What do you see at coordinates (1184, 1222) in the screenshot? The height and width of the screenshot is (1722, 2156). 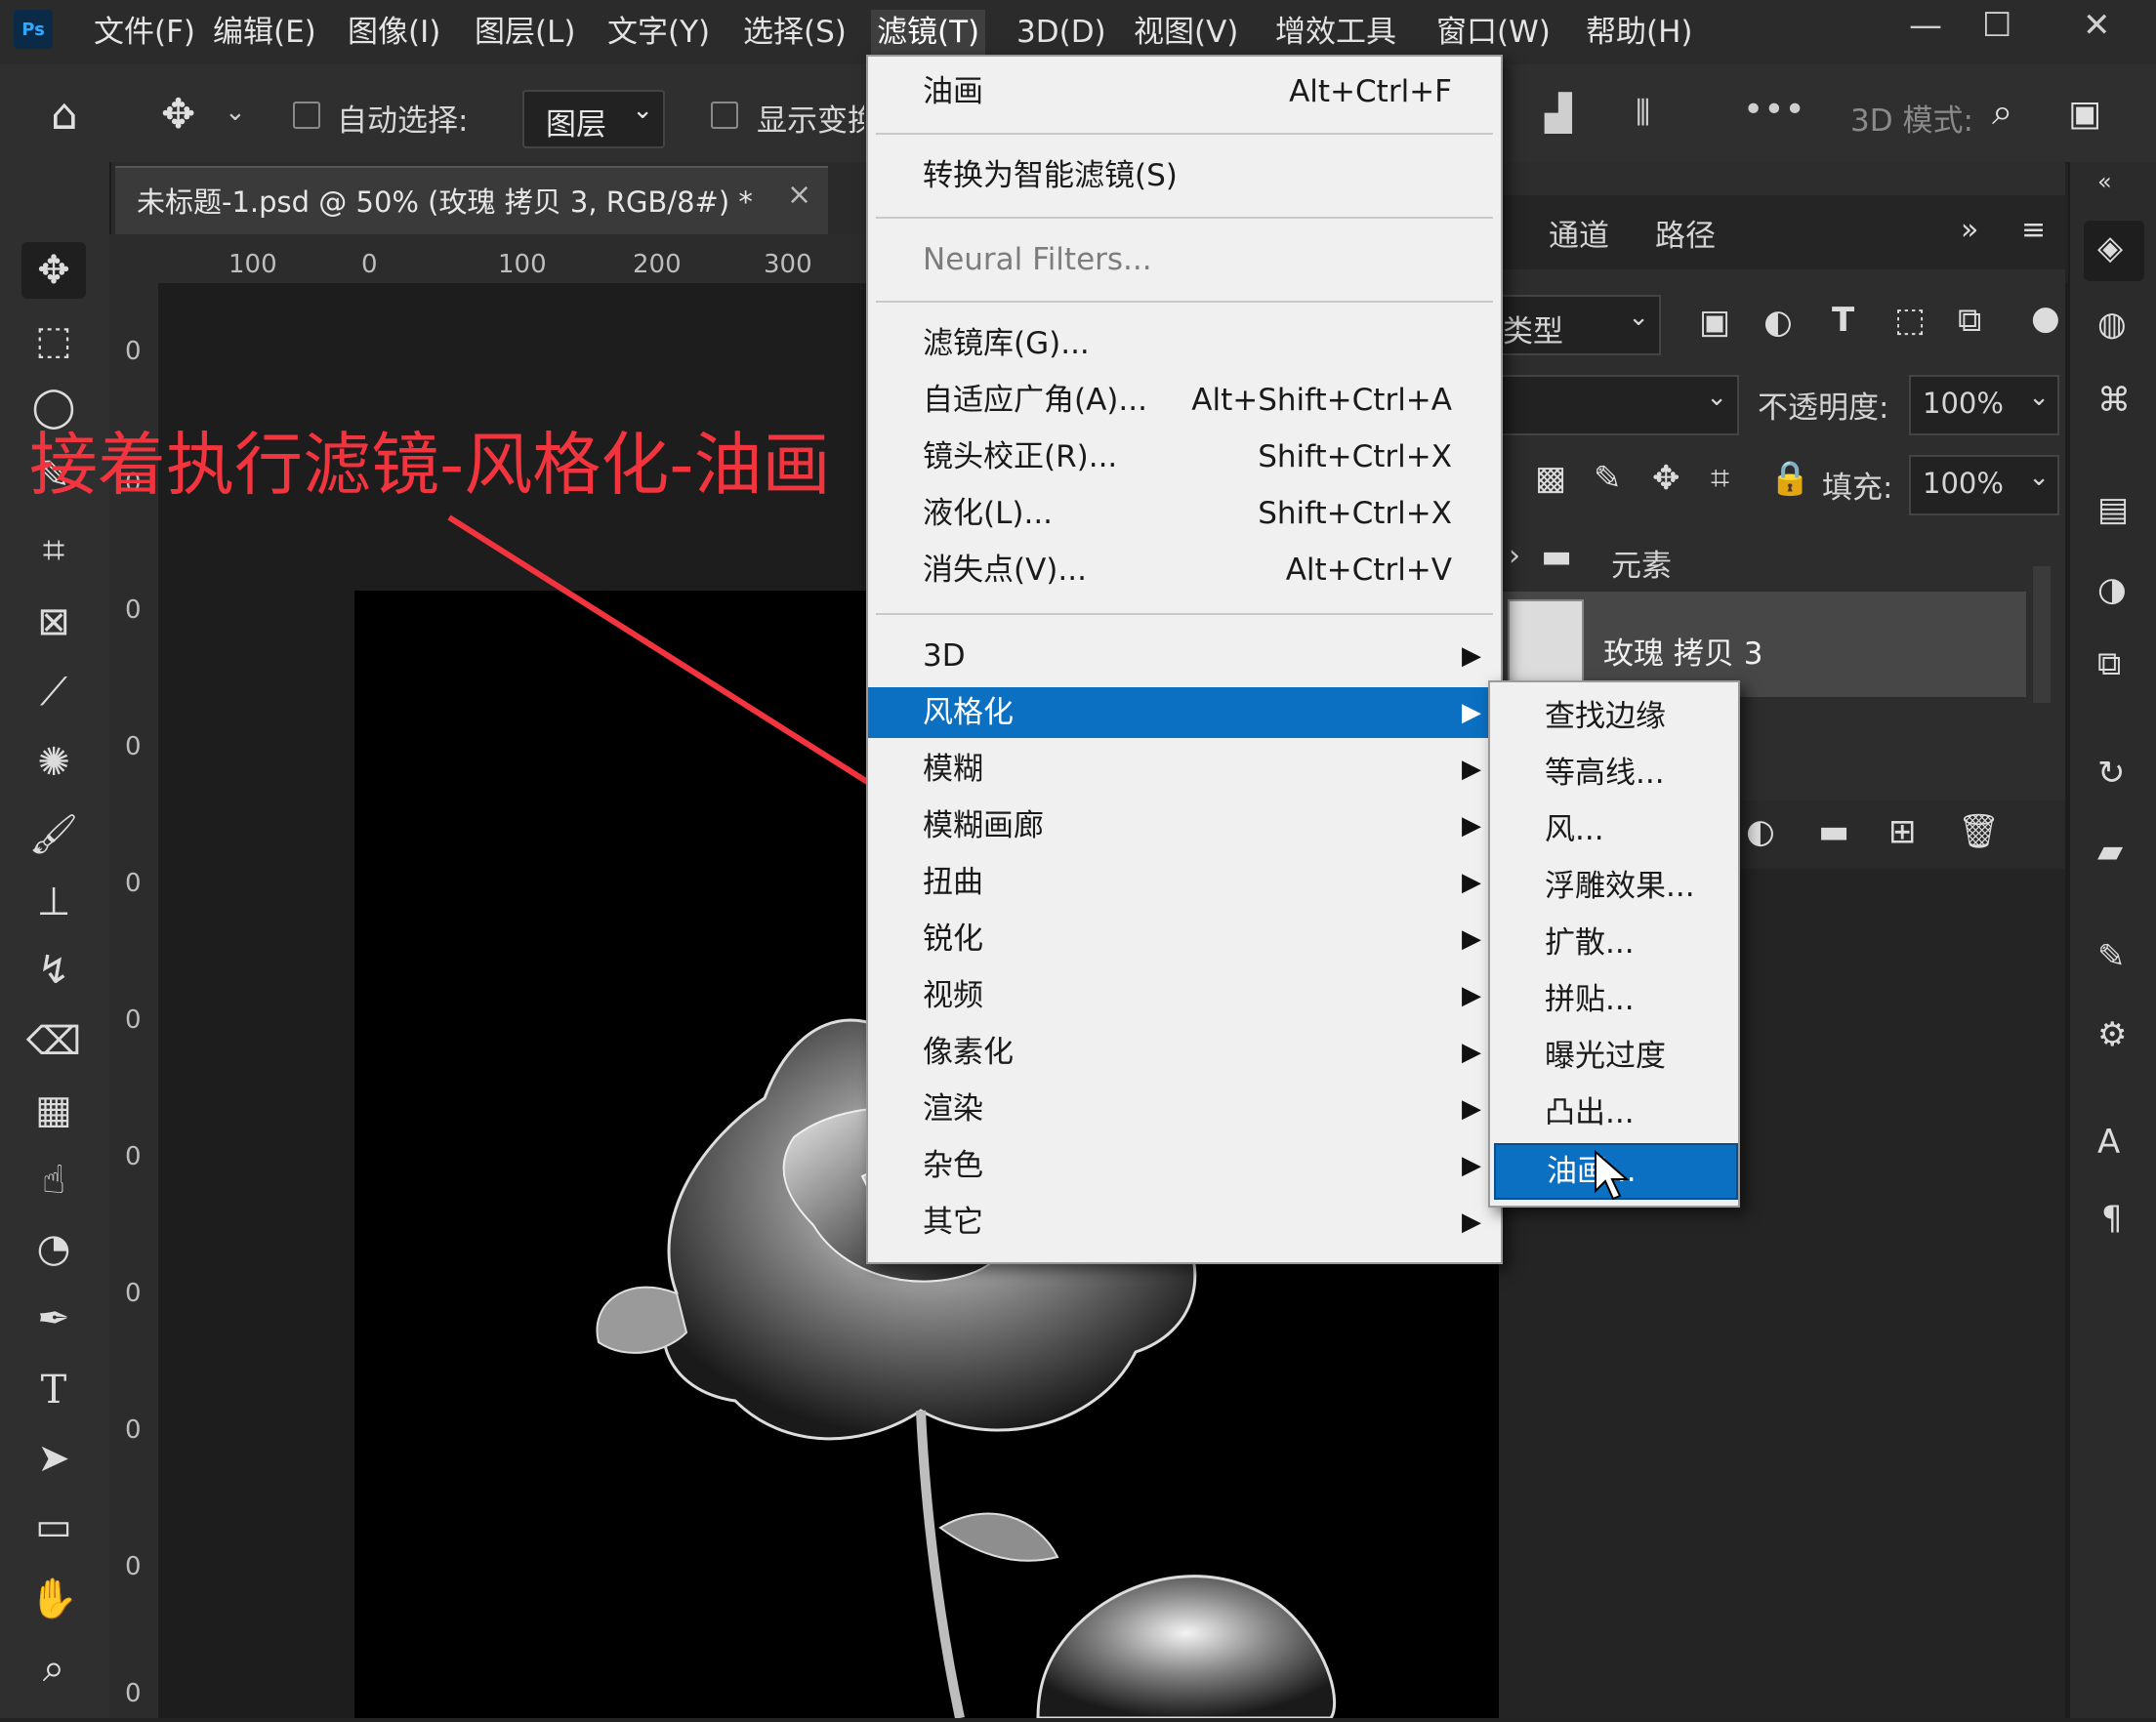 I see `menu-item-other: 其它 ▶` at bounding box center [1184, 1222].